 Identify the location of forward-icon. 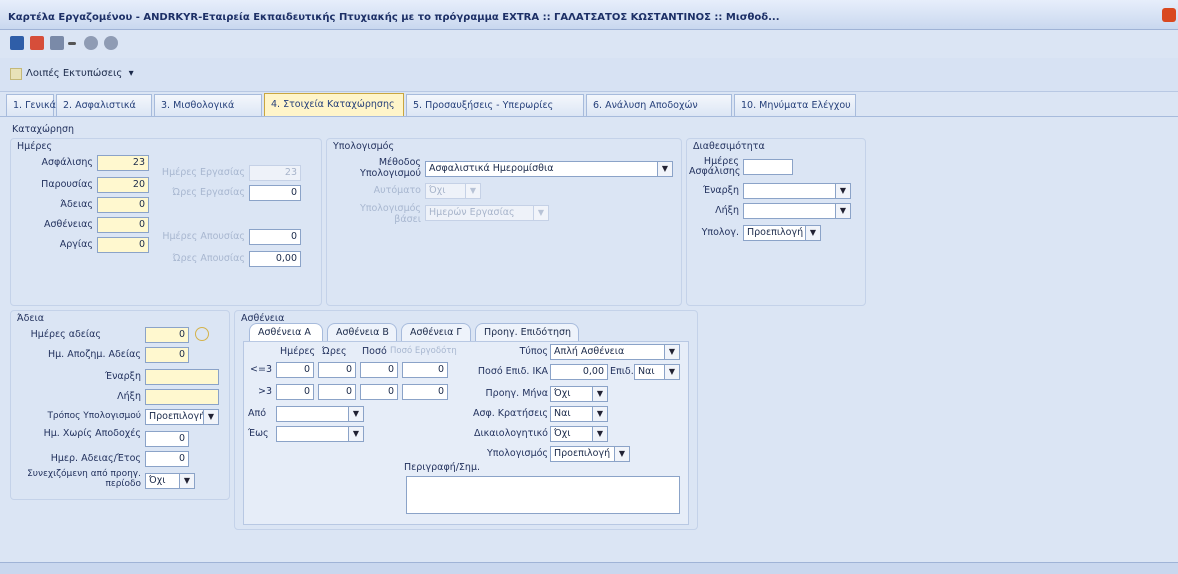
(111, 43).